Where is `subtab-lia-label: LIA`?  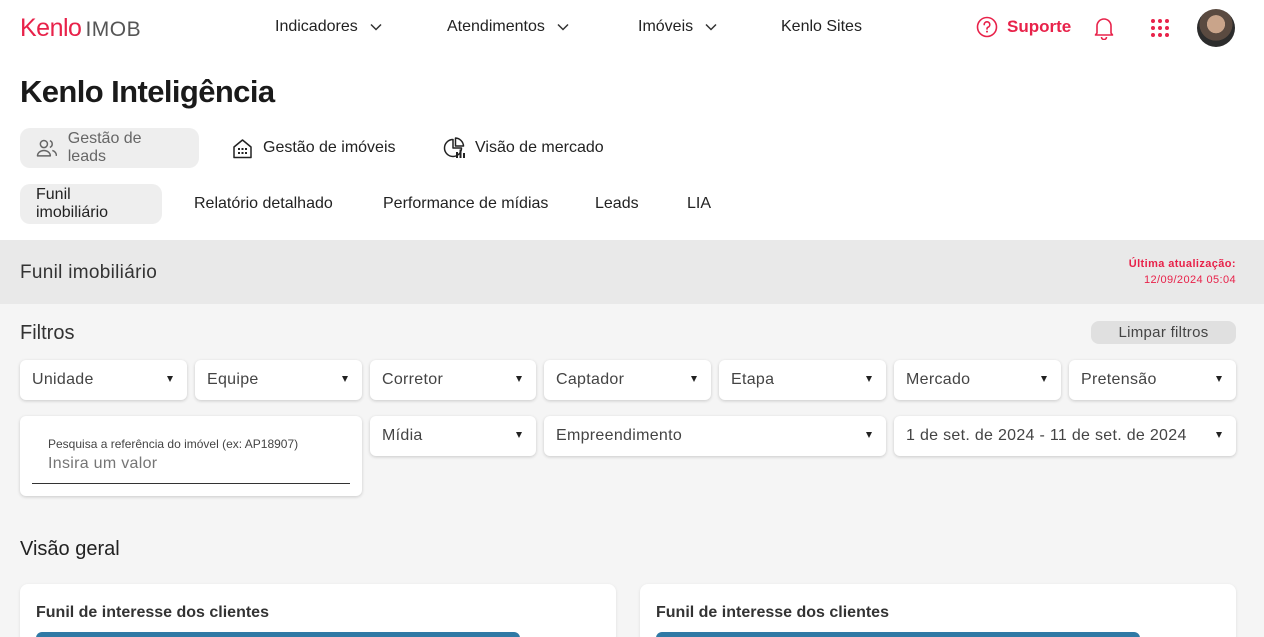
subtab-lia-label: LIA is located at coordinates (699, 203).